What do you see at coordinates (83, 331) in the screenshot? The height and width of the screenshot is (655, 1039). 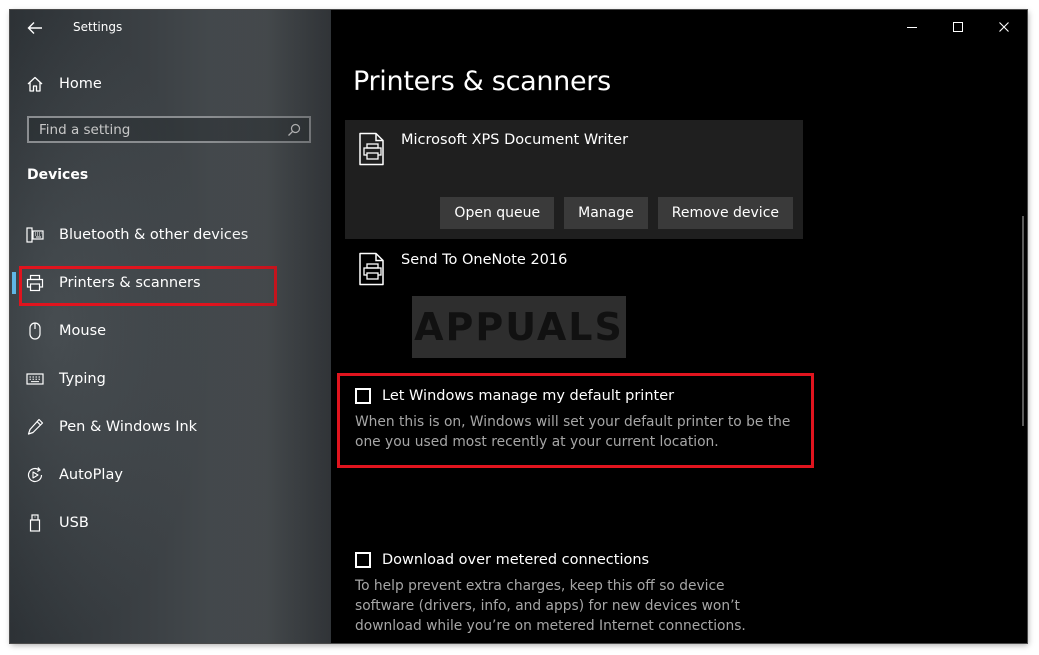 I see `sidebar-item-label: Mouse` at bounding box center [83, 331].